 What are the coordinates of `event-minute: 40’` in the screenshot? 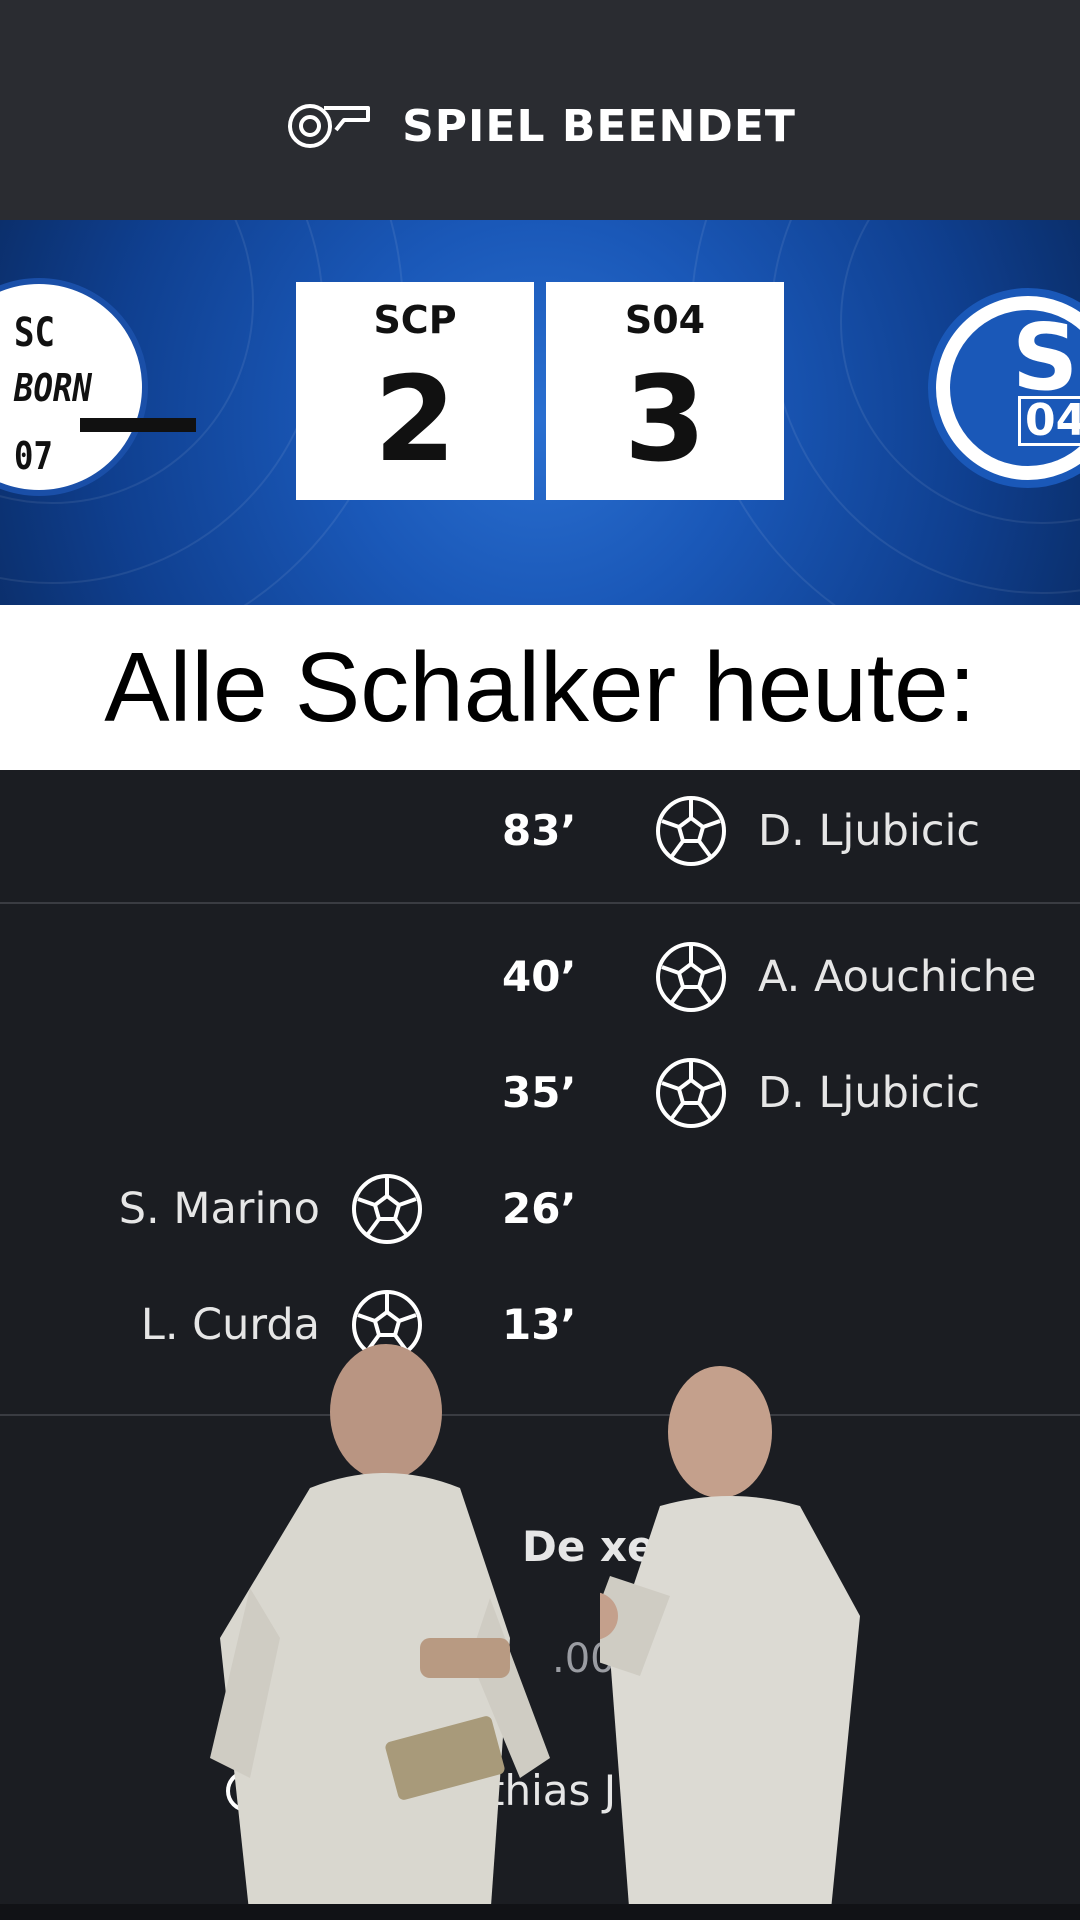 It's located at (539, 976).